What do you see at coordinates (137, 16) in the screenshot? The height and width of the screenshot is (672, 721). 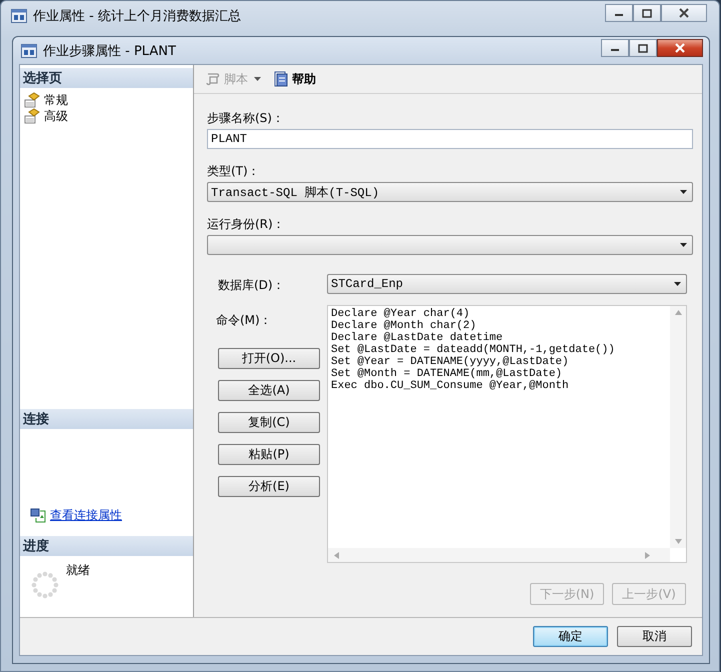 I see `window-title: 作业属性 - 统计上个月消费数据汇总` at bounding box center [137, 16].